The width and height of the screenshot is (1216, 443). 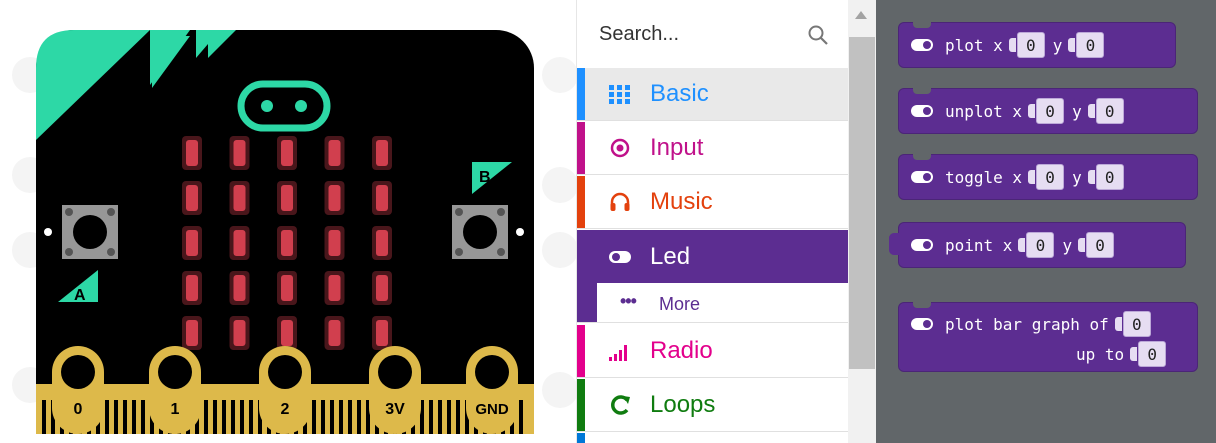 I want to click on category-music: Music, so click(x=713, y=202).